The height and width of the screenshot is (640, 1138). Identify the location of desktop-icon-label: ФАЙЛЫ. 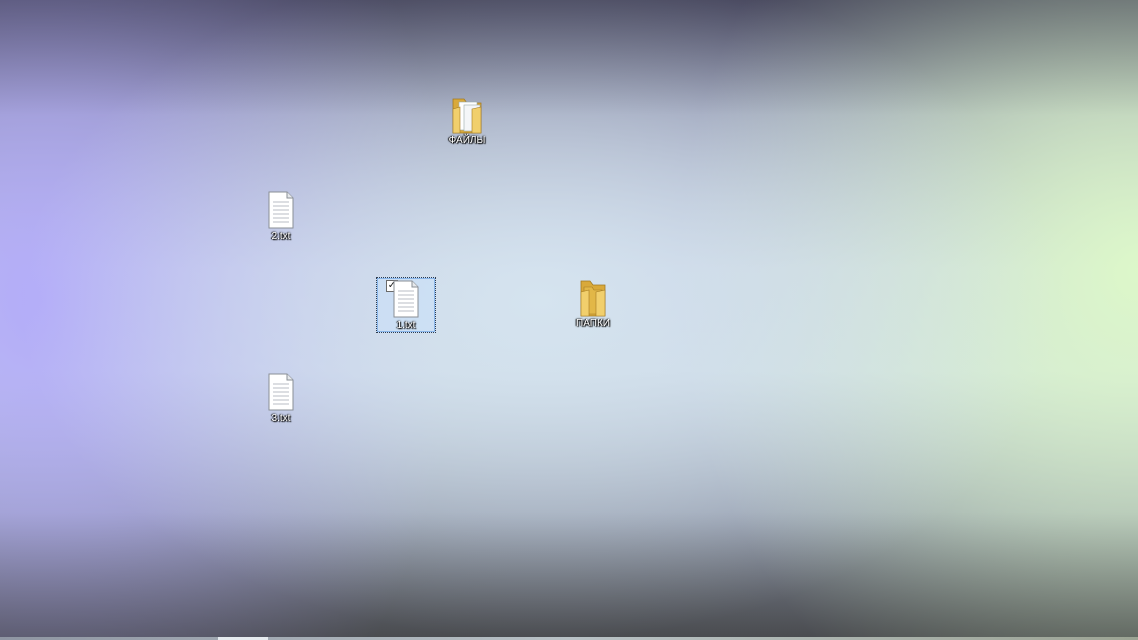
(467, 140).